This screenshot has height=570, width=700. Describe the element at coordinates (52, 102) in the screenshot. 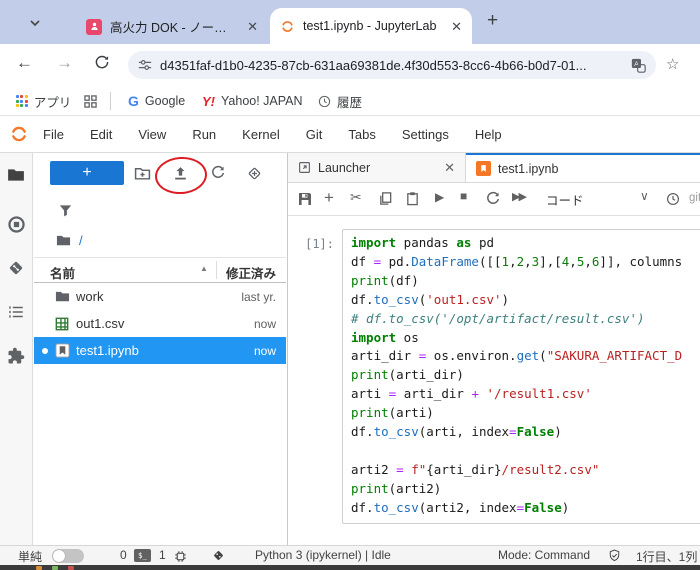

I see `bookmark-label: アプリ` at that location.